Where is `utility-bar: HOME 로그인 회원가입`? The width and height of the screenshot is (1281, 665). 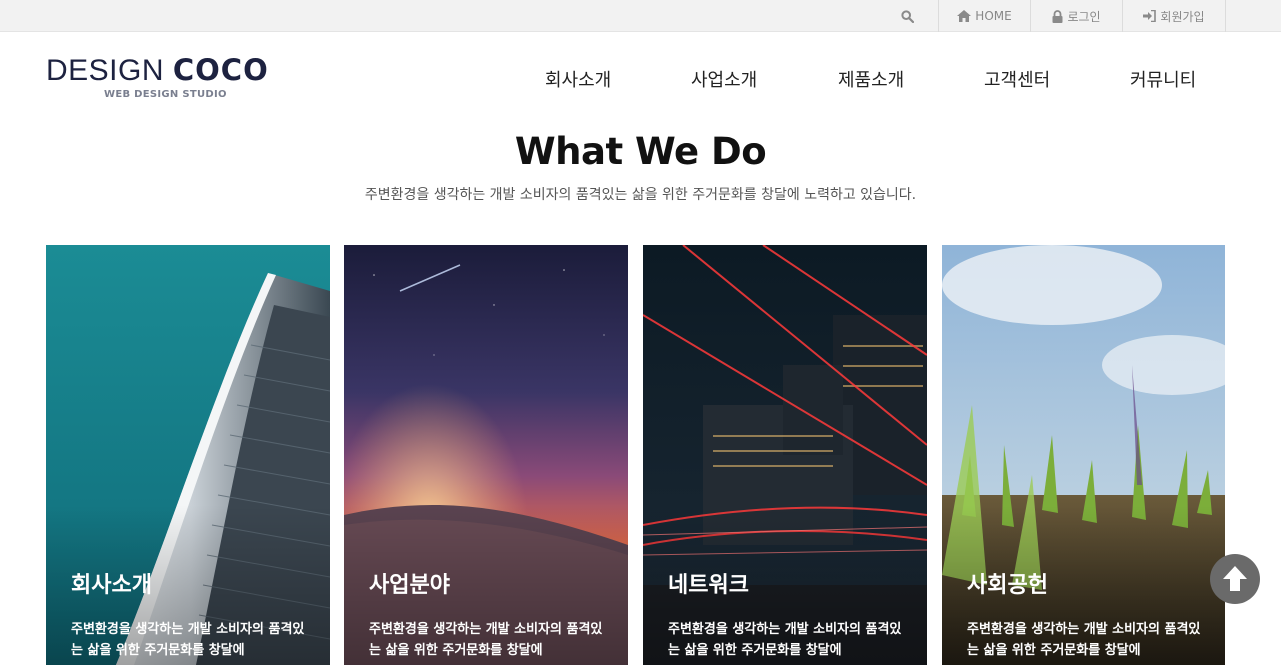
utility-bar: HOME 로그인 회원가입 is located at coordinates (640, 16).